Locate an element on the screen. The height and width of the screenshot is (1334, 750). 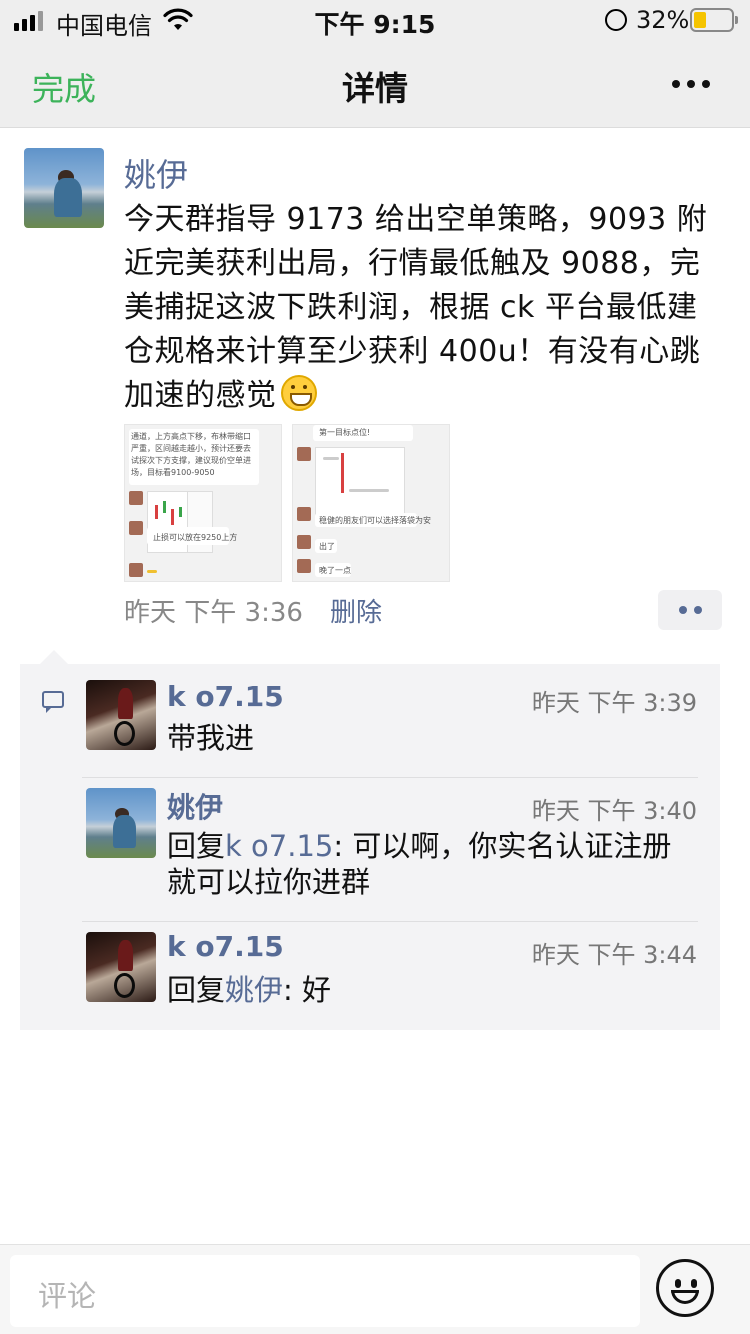
image-1-text-4: 场，目标看9100-9050 is located at coordinates (173, 472).